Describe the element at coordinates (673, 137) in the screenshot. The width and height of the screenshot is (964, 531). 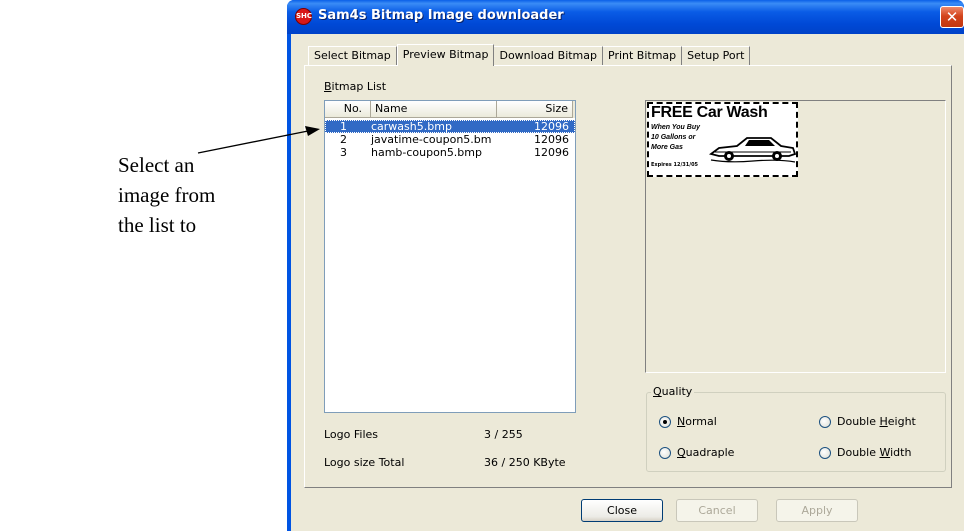
I see `coupon-line: 10 Gallons or` at that location.